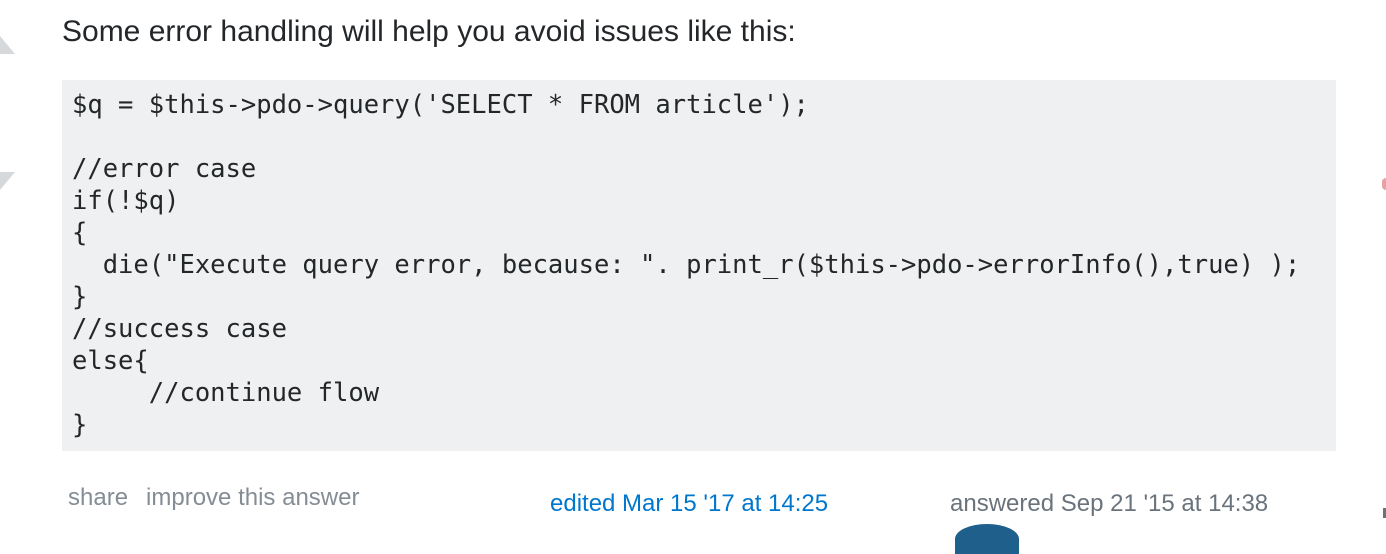 Image resolution: width=1386 pixels, height=554 pixels. What do you see at coordinates (7, 181) in the screenshot?
I see `vote-down-icon` at bounding box center [7, 181].